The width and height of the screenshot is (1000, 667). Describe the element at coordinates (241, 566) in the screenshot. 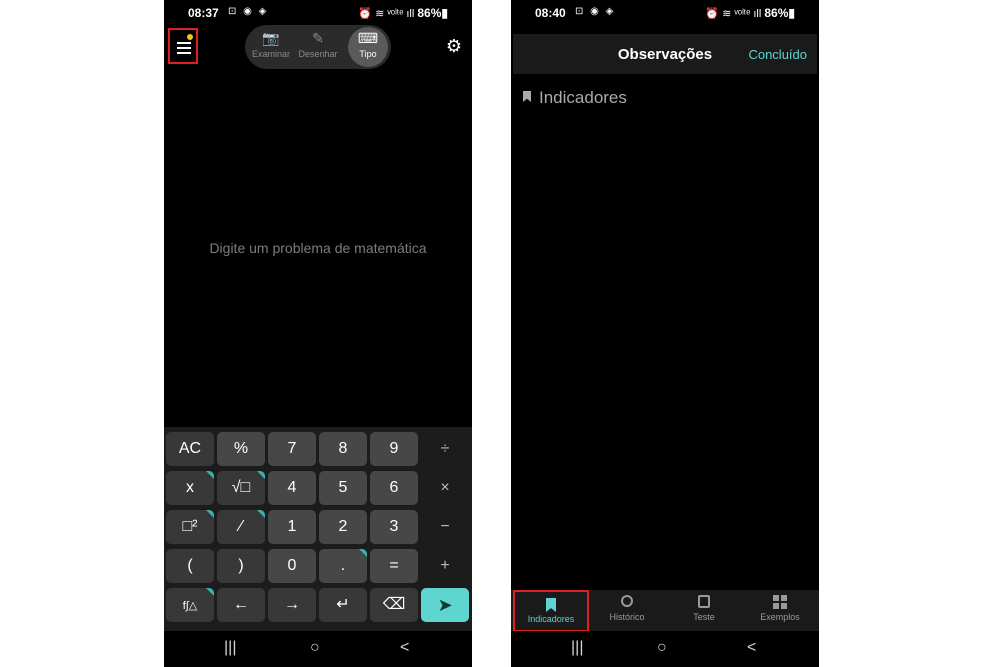

I see `key-close-paren: )` at that location.